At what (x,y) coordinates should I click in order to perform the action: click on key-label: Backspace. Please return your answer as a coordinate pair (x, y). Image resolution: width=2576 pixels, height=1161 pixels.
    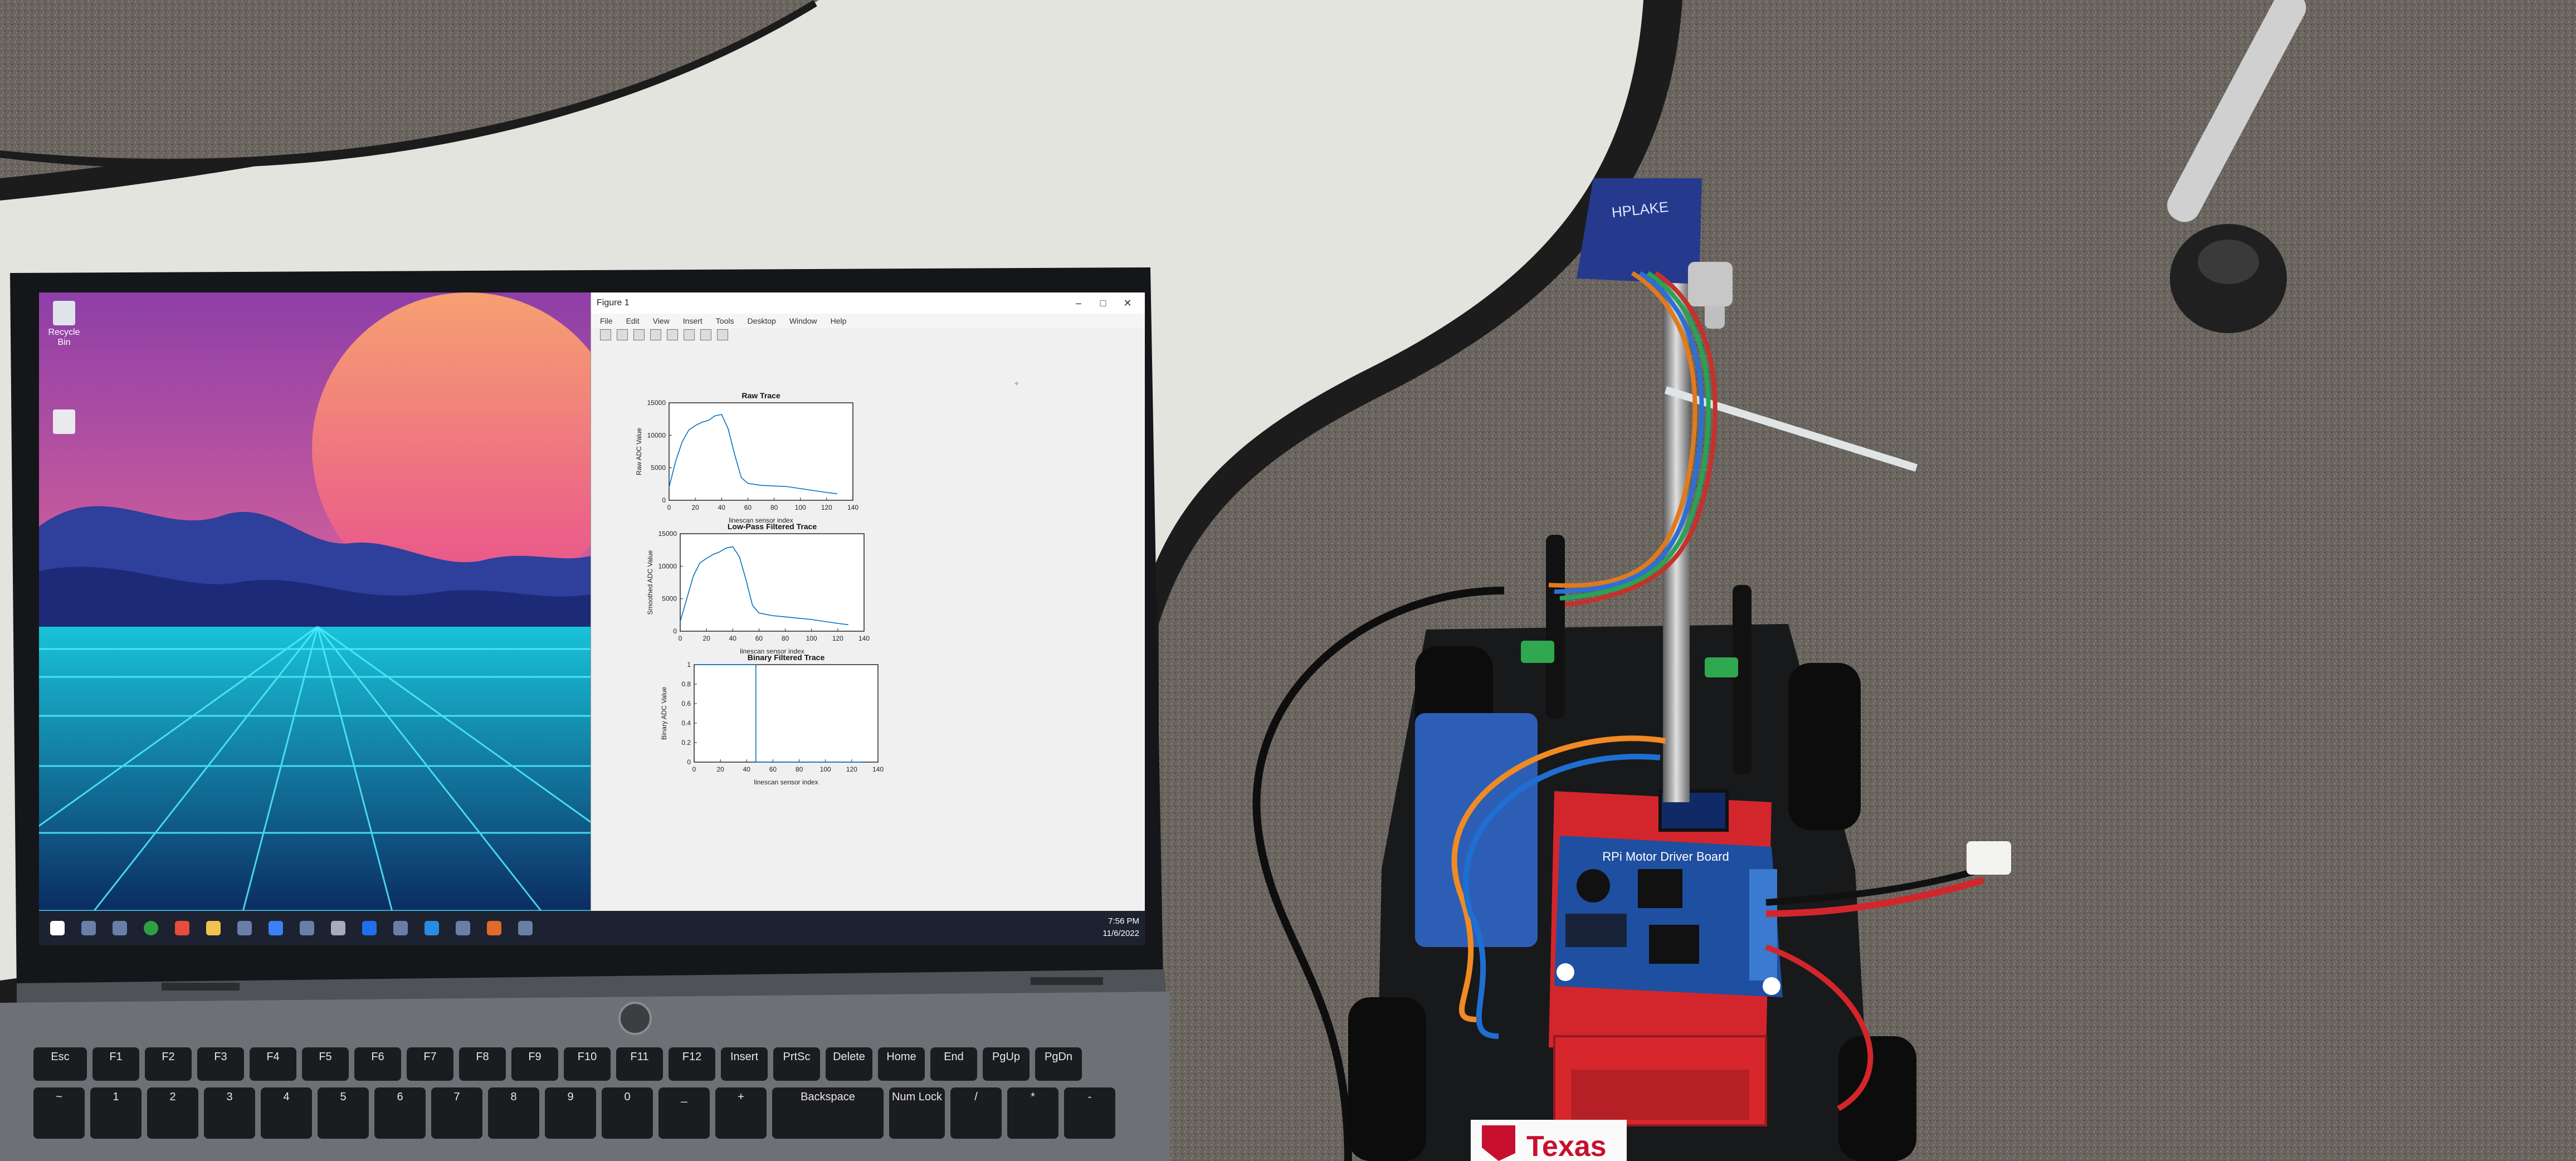
    Looking at the image, I should click on (828, 1097).